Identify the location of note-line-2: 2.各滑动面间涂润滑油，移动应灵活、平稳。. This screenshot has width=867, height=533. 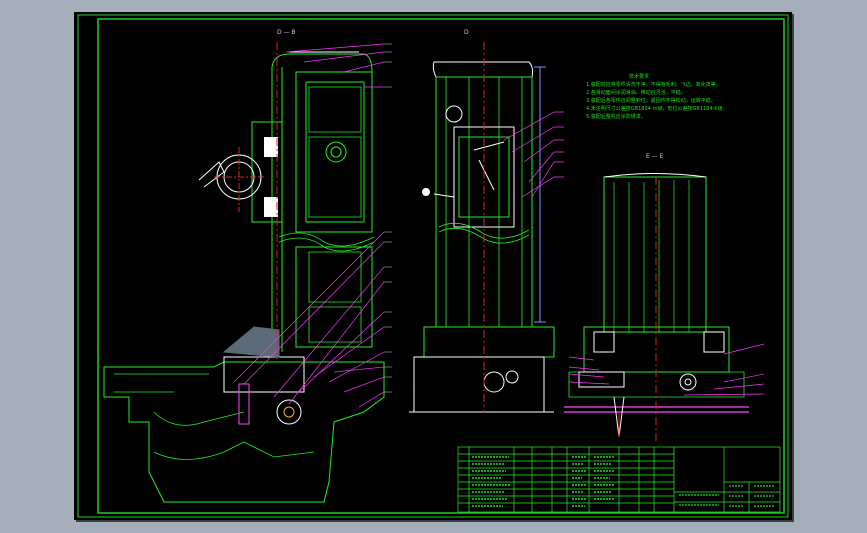
(636, 92).